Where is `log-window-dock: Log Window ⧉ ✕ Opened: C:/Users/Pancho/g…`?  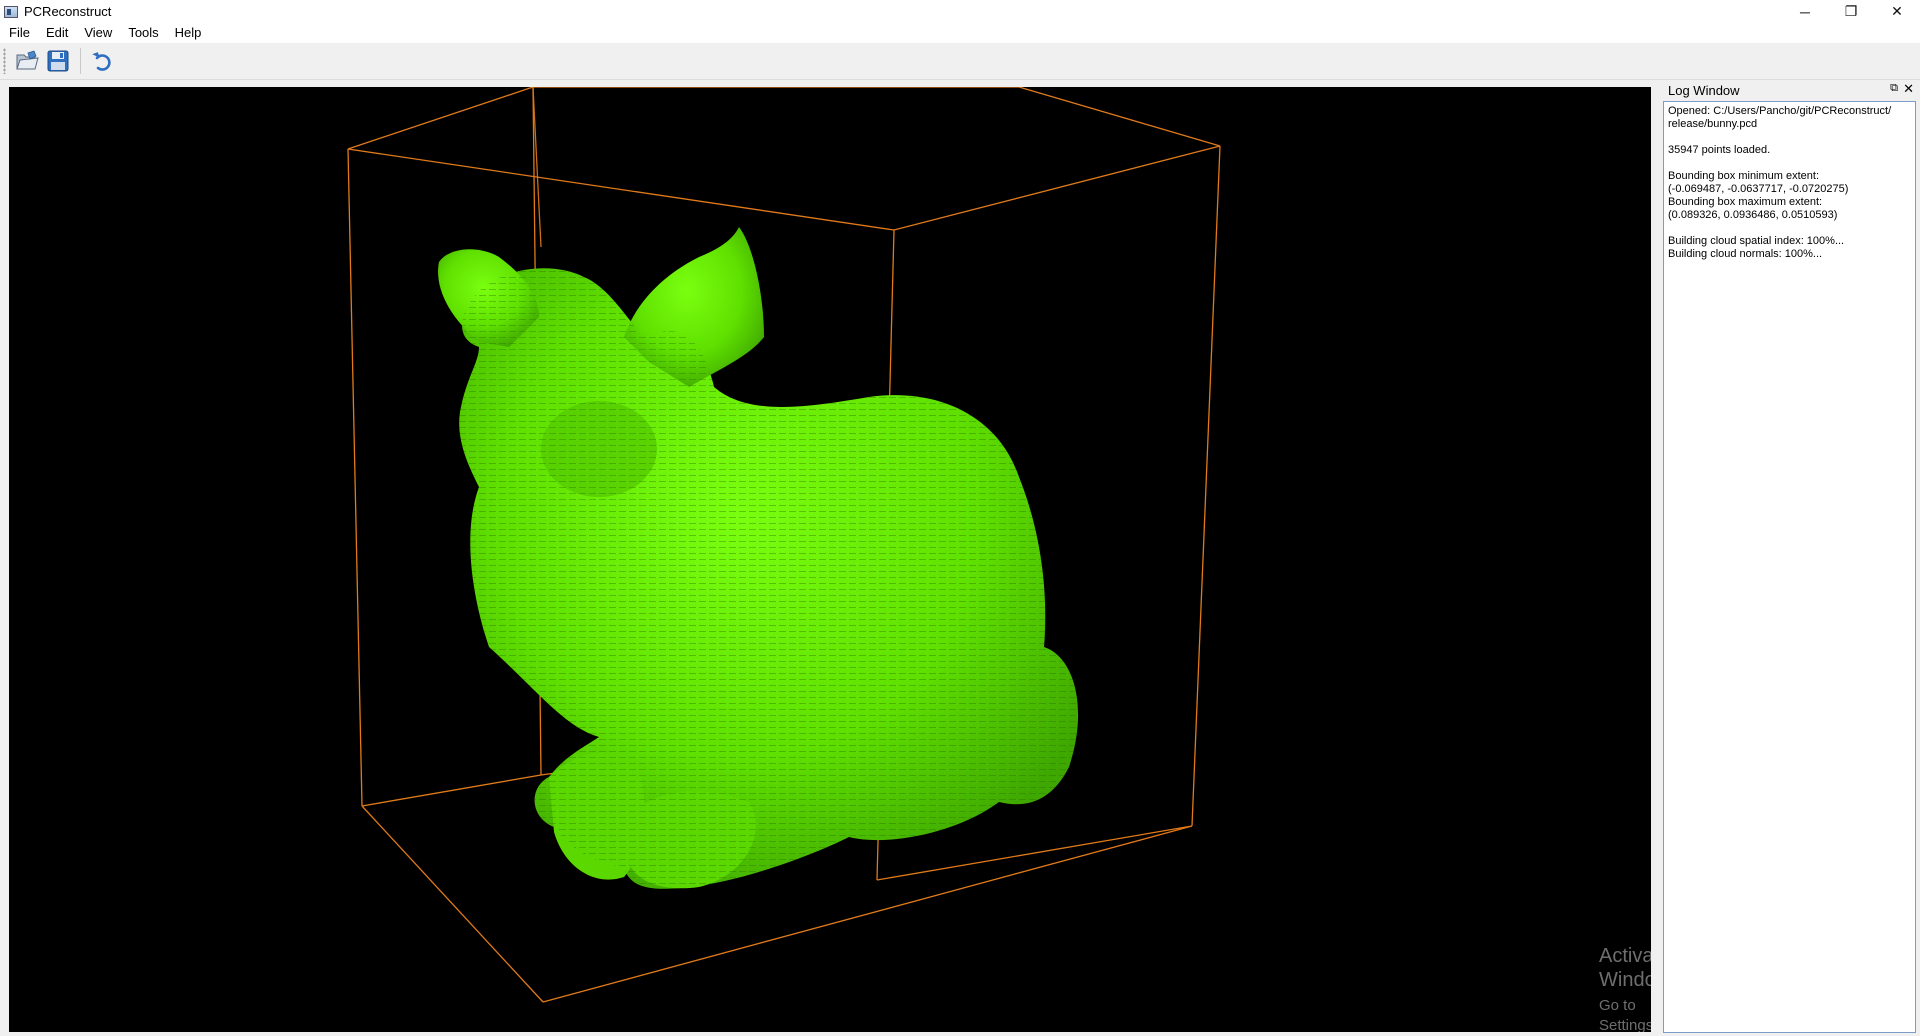
log-window-dock: Log Window ⧉ ✕ Opened: C:/Users/Pancho/g… is located at coordinates (1791, 558).